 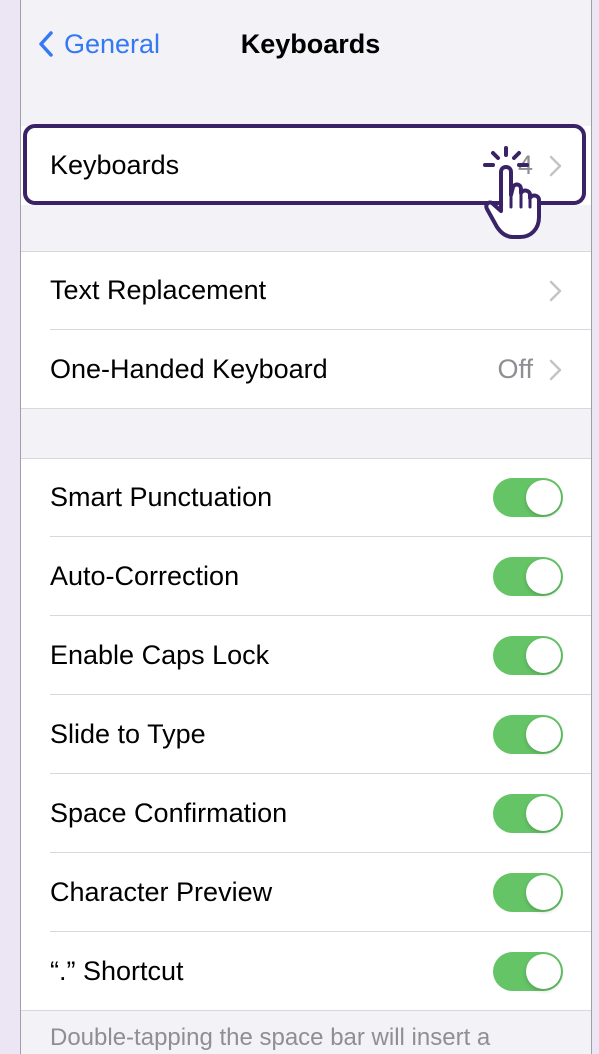 I want to click on toggle-row-character-preview: Character Preview, so click(x=306, y=892).